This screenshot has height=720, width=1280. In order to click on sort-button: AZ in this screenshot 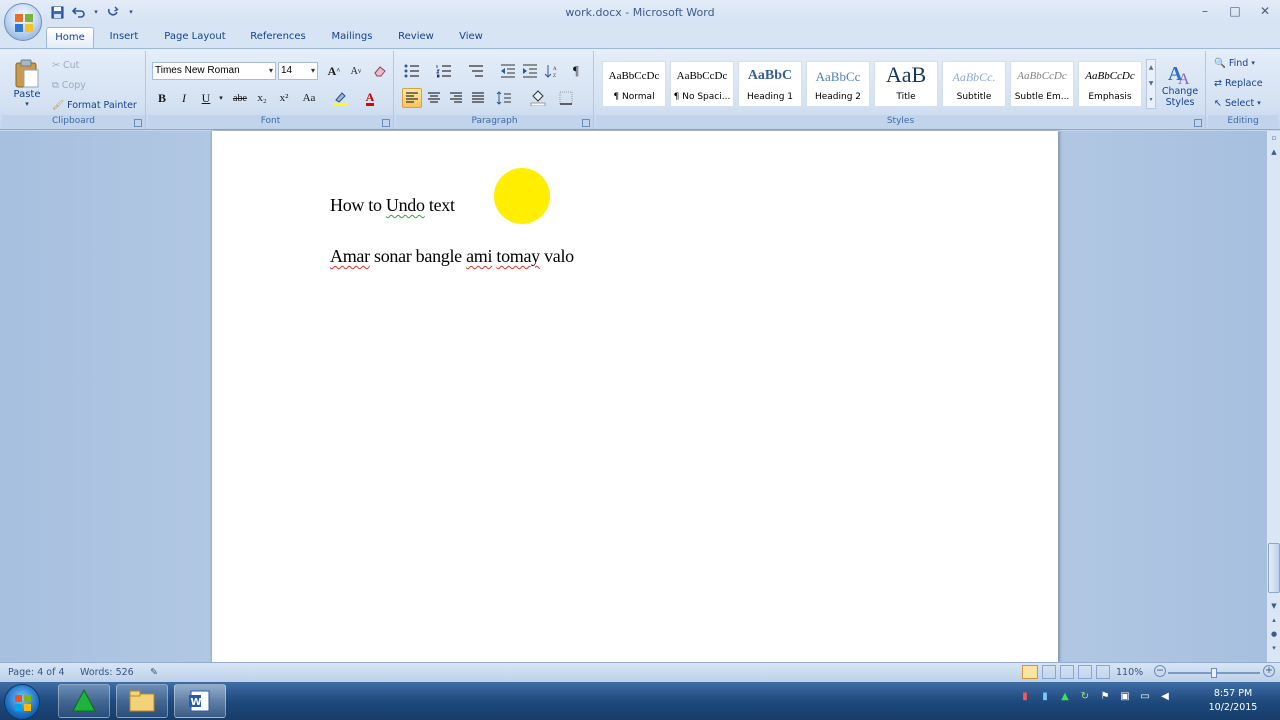, I will do `click(552, 71)`.